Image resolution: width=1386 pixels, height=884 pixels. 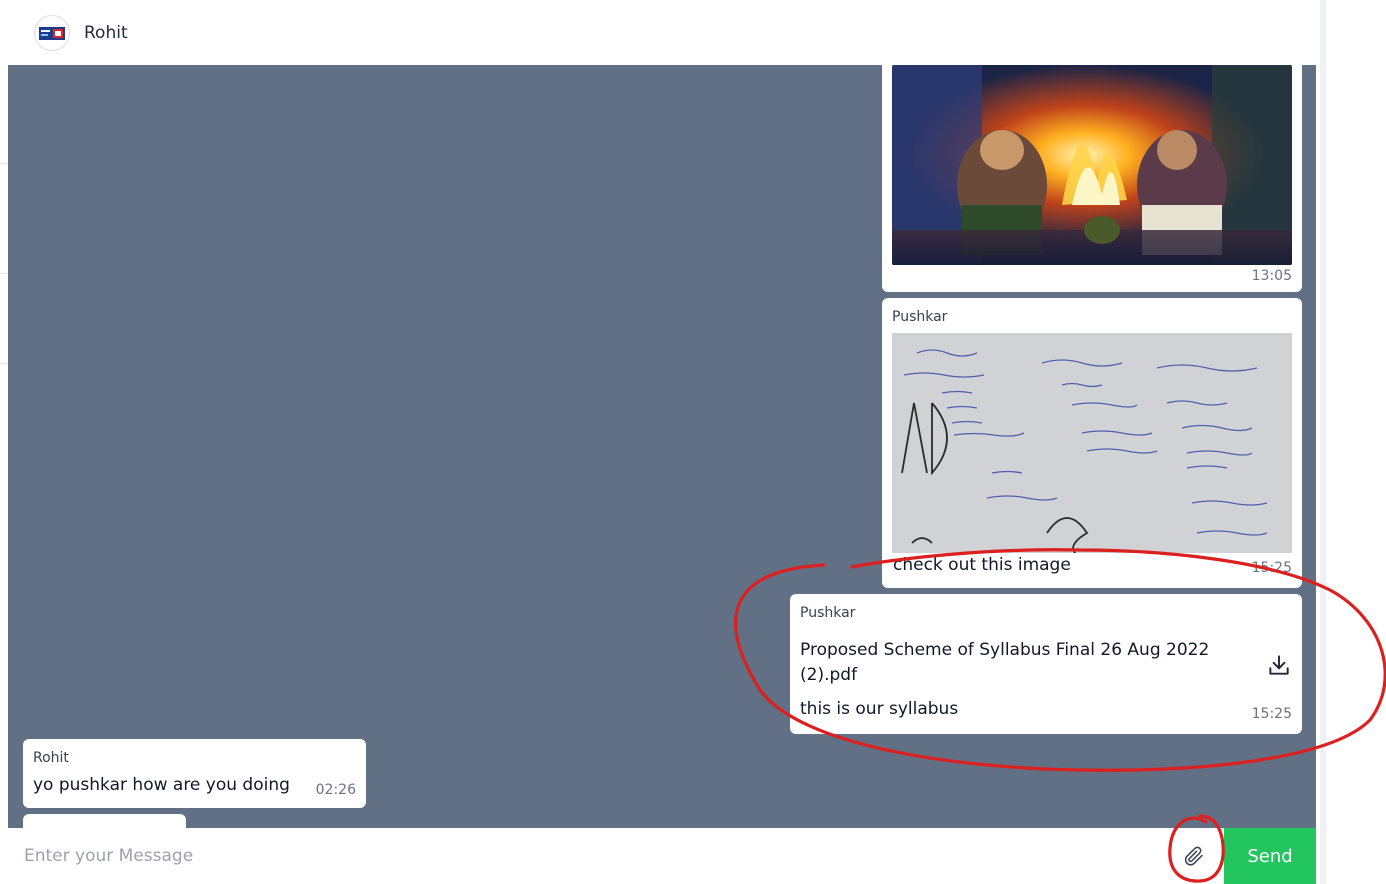 I want to click on attach-button, so click(x=1194, y=856).